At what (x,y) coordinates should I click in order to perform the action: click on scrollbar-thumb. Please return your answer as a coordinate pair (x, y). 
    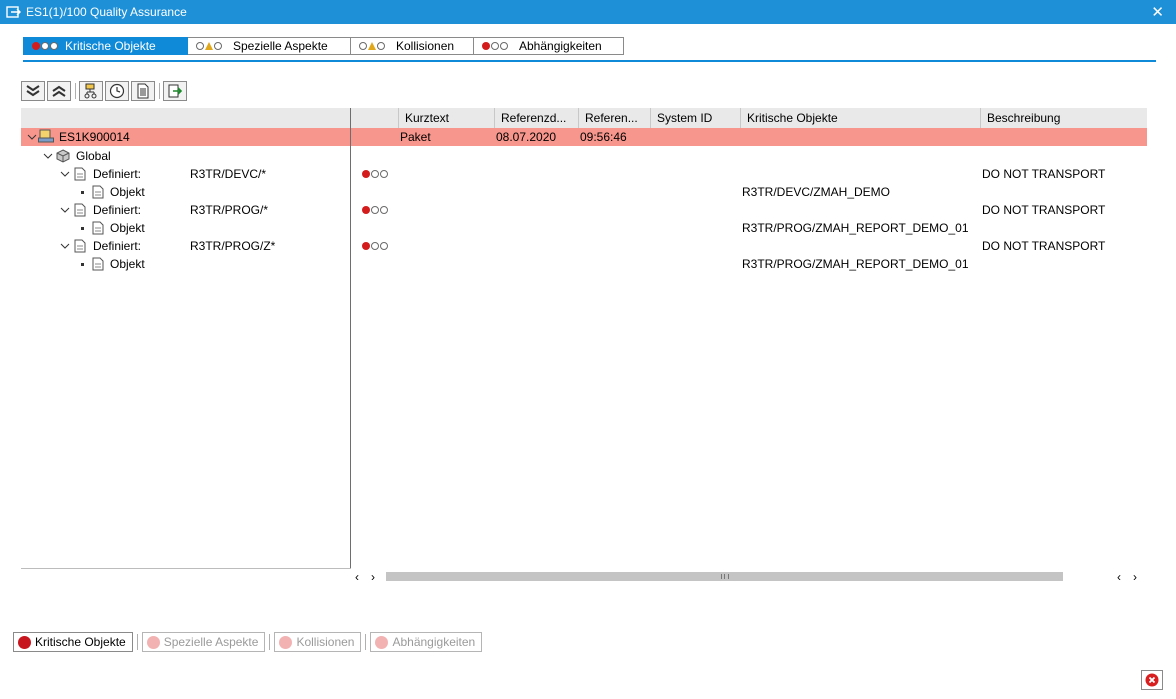
    Looking at the image, I should click on (724, 576).